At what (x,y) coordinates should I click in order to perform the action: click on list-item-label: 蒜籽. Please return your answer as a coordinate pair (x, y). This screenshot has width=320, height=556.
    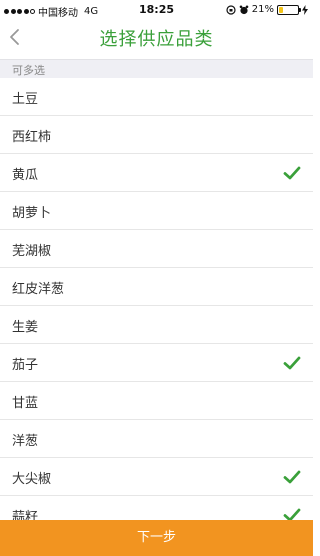
    Looking at the image, I should click on (25, 515).